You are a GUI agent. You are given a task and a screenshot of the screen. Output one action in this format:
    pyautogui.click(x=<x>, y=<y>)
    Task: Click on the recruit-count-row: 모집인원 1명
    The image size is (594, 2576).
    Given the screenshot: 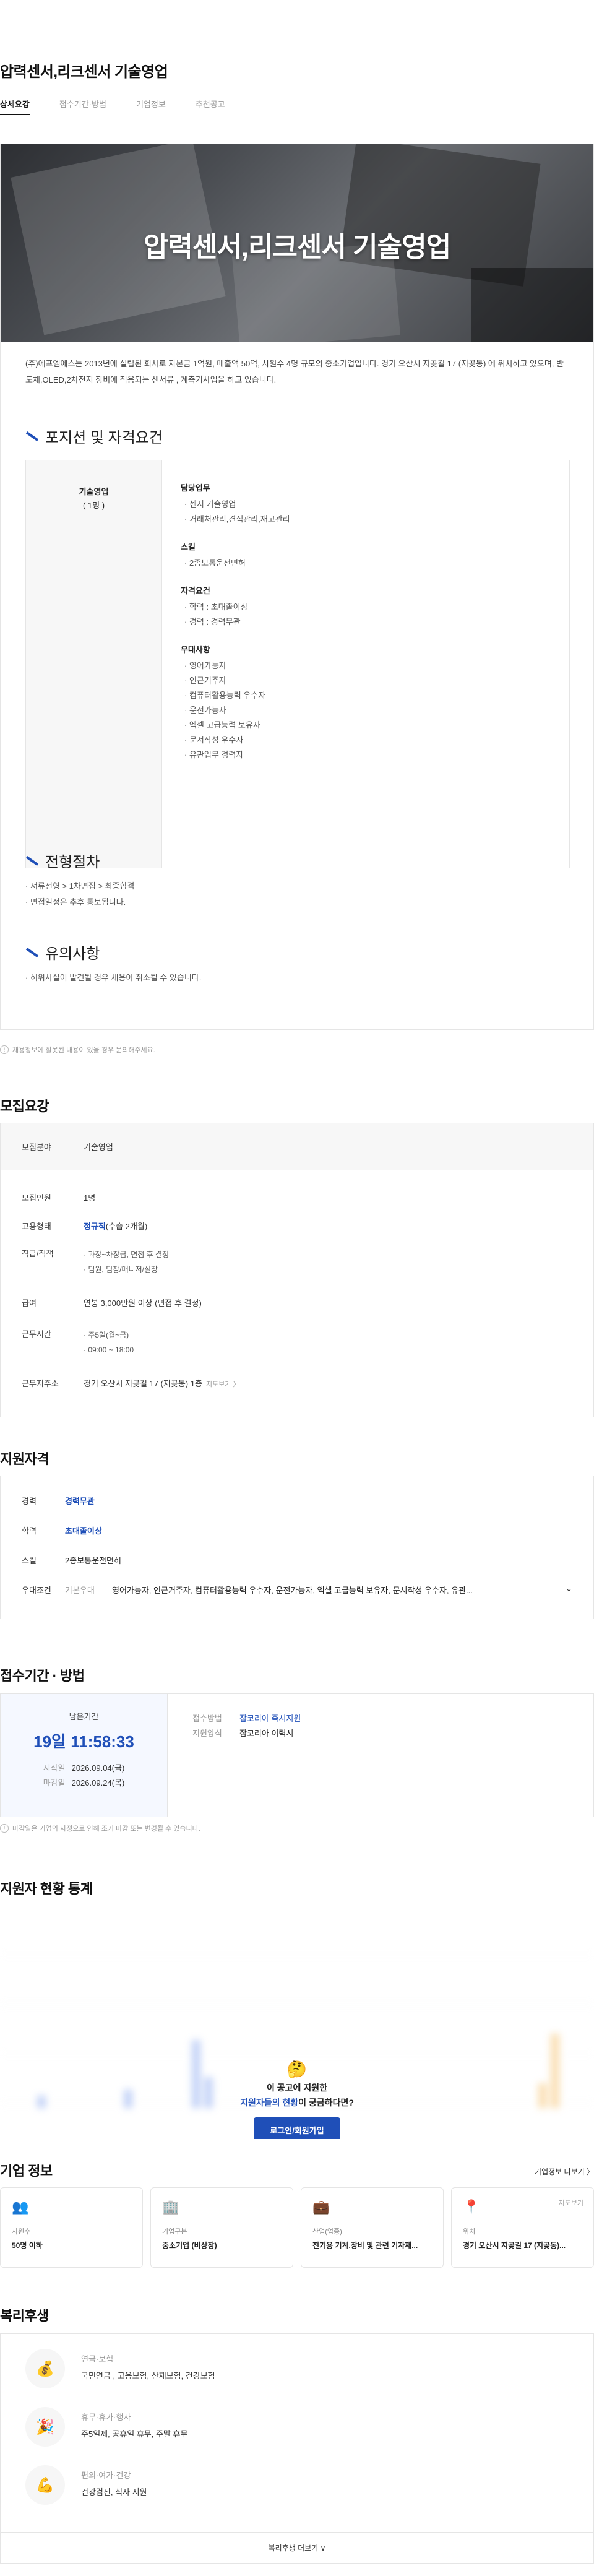 What is the action you would take?
    pyautogui.click(x=59, y=1198)
    